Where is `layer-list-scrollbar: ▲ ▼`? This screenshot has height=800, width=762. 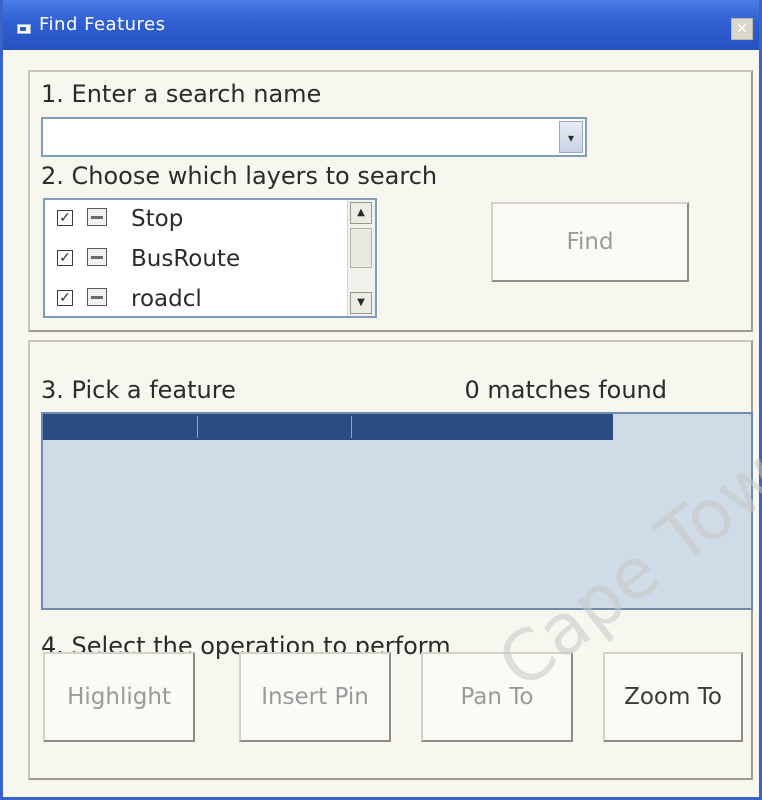
layer-list-scrollbar: ▲ ▼ is located at coordinates (361, 258).